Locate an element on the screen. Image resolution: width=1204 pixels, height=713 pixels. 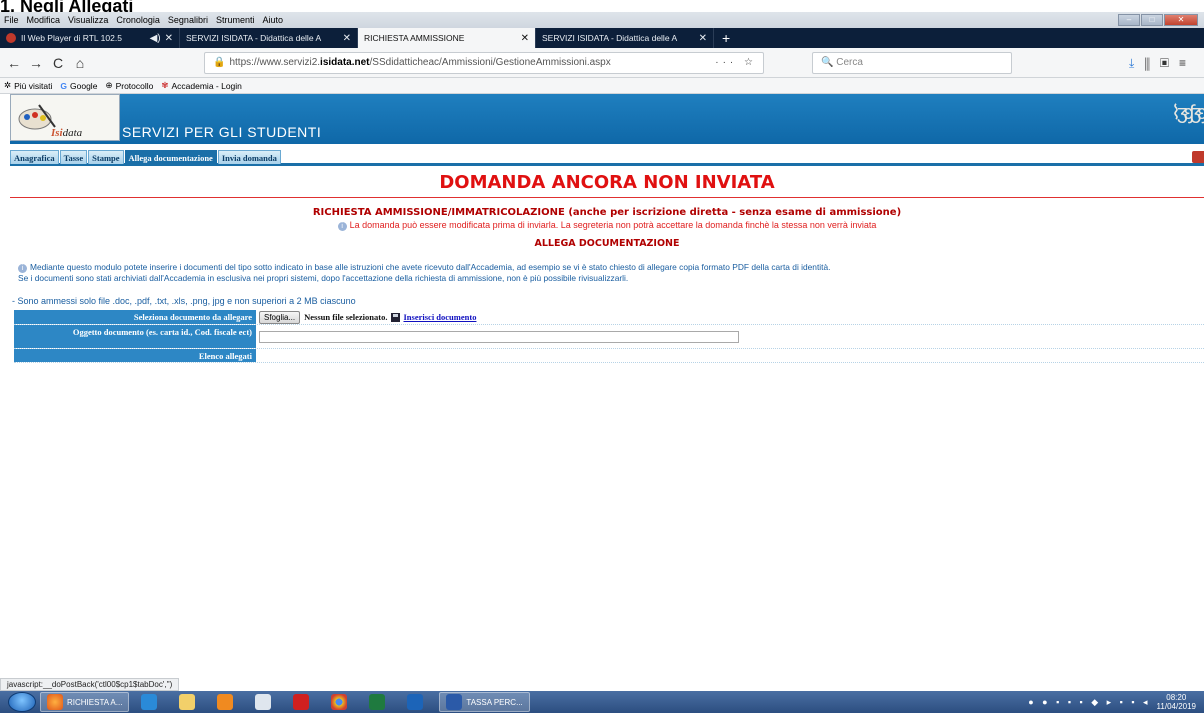
lock-icon: 🔒 is located at coordinates (219, 62).